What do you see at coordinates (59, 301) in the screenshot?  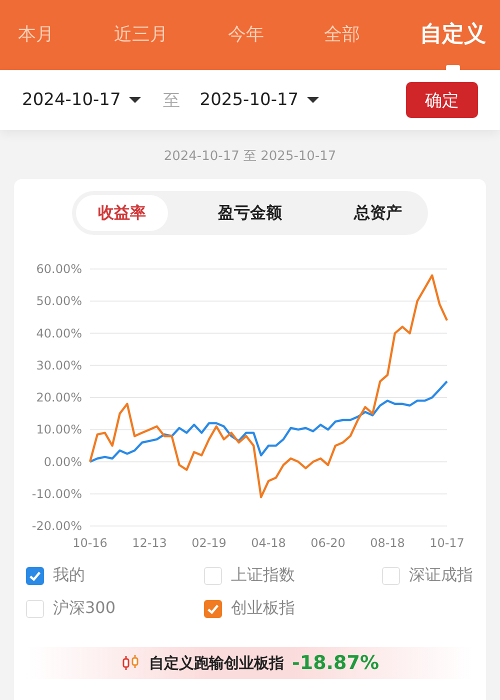 I see `y-tick-label: 50.00%` at bounding box center [59, 301].